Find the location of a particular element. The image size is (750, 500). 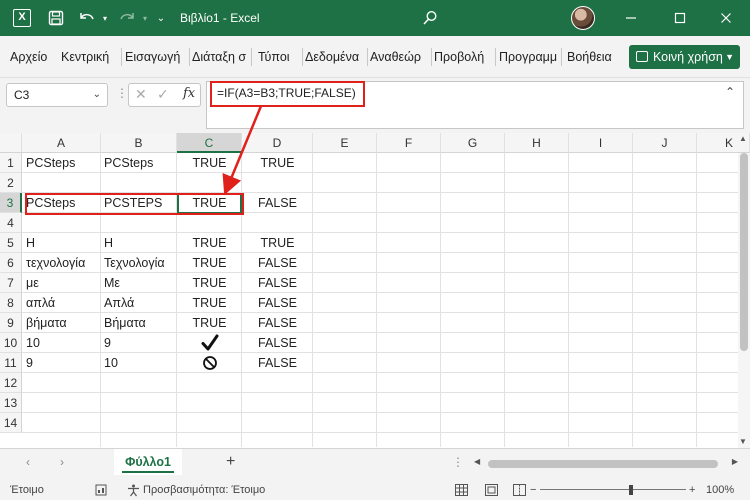

more-tabs-icon: ⋮ is located at coordinates (458, 462).